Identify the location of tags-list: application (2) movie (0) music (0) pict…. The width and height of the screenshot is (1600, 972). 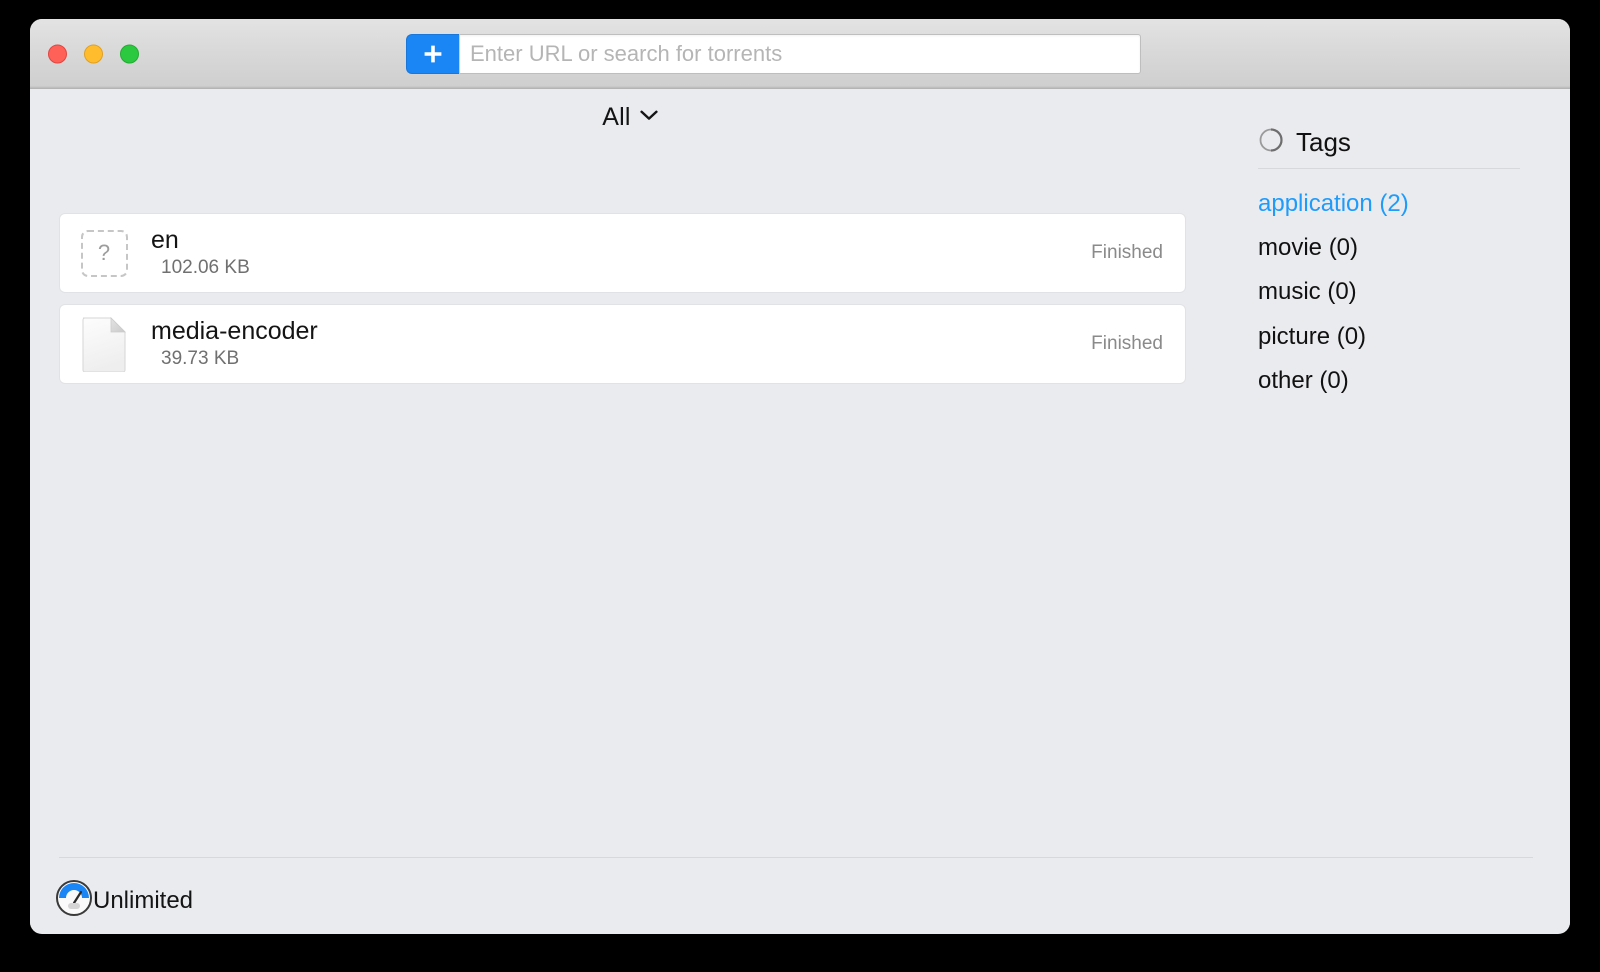
(1389, 292).